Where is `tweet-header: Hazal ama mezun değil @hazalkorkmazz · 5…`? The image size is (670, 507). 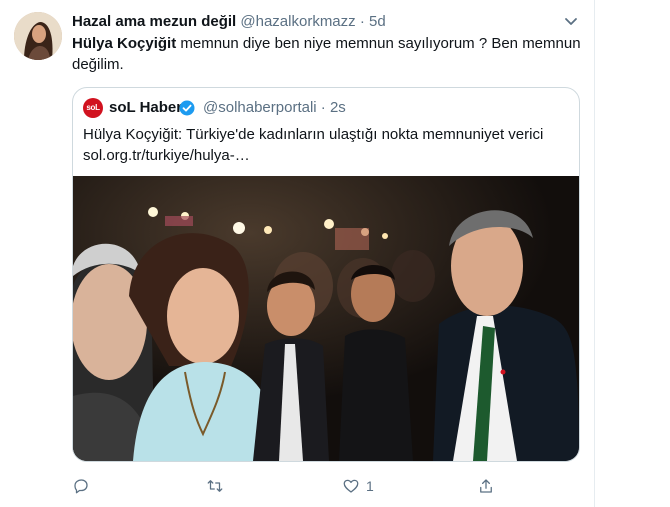
tweet-header: Hazal ama mezun değil @hazalkorkmazz · 5… is located at coordinates (327, 22).